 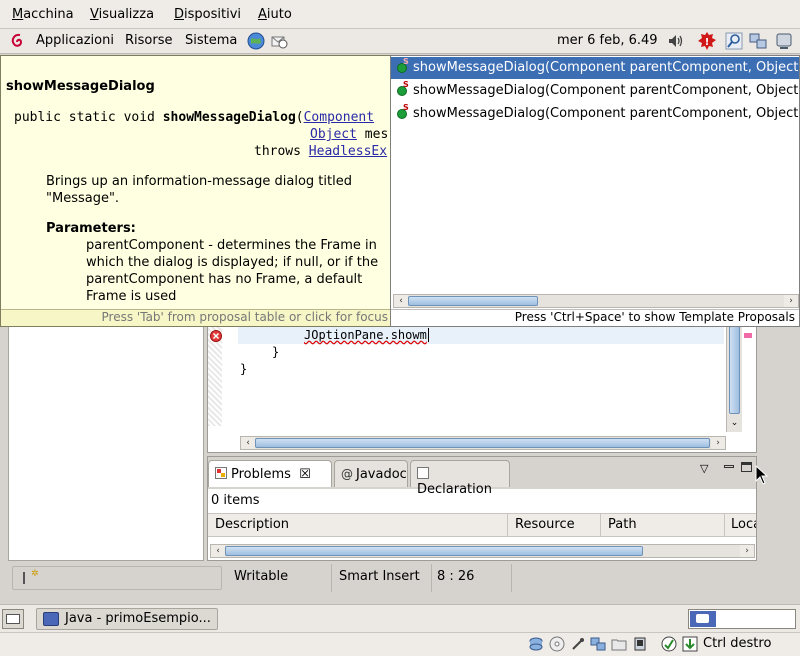 I want to click on minimize-icon, so click(x=729, y=466).